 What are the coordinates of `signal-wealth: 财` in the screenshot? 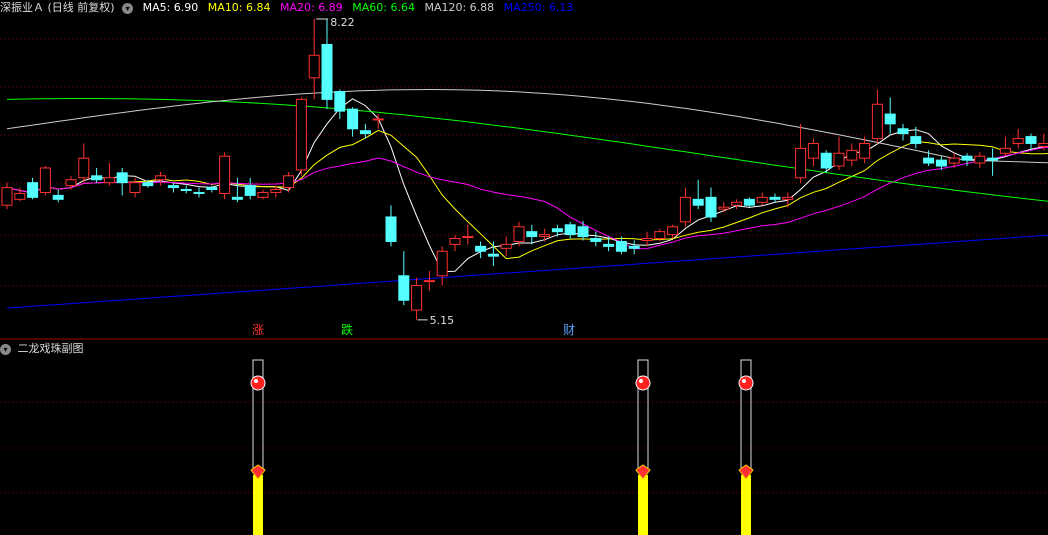 It's located at (569, 330).